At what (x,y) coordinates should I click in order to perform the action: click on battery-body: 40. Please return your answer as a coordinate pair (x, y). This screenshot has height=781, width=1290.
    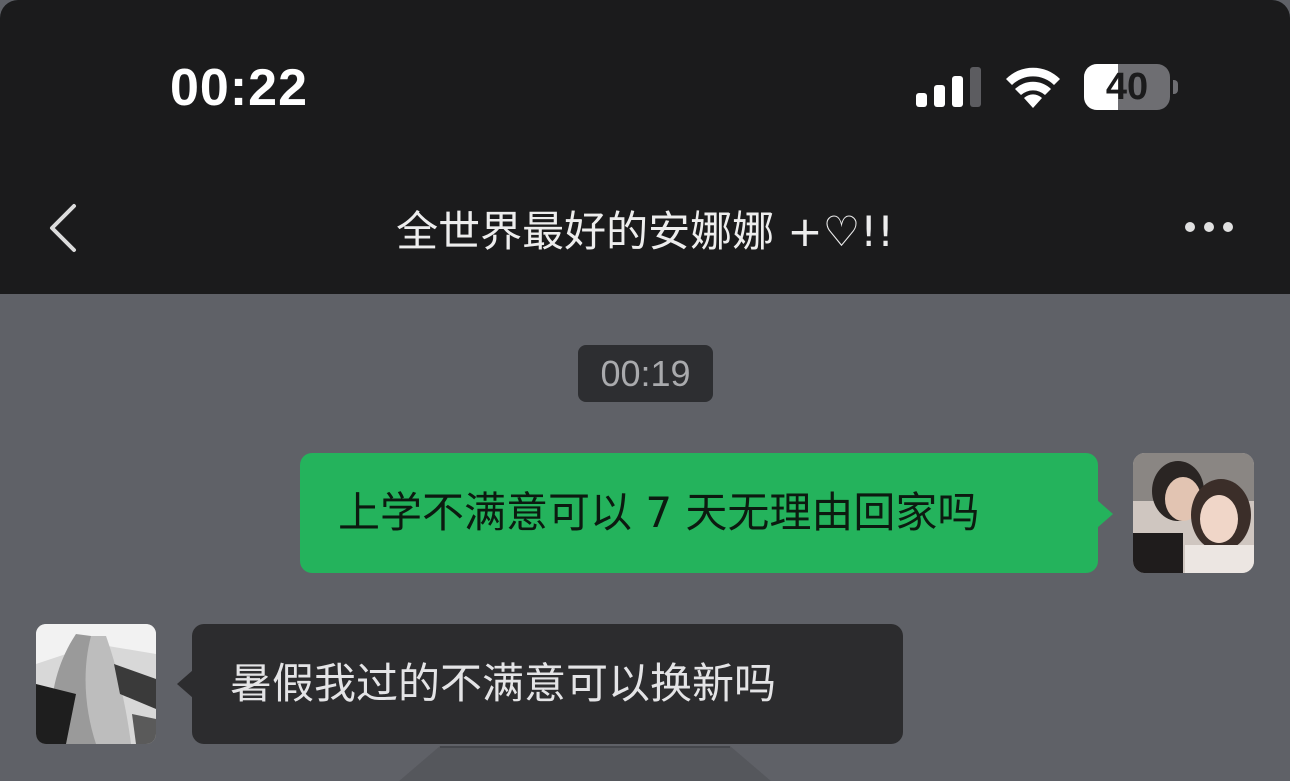
    Looking at the image, I should click on (1127, 87).